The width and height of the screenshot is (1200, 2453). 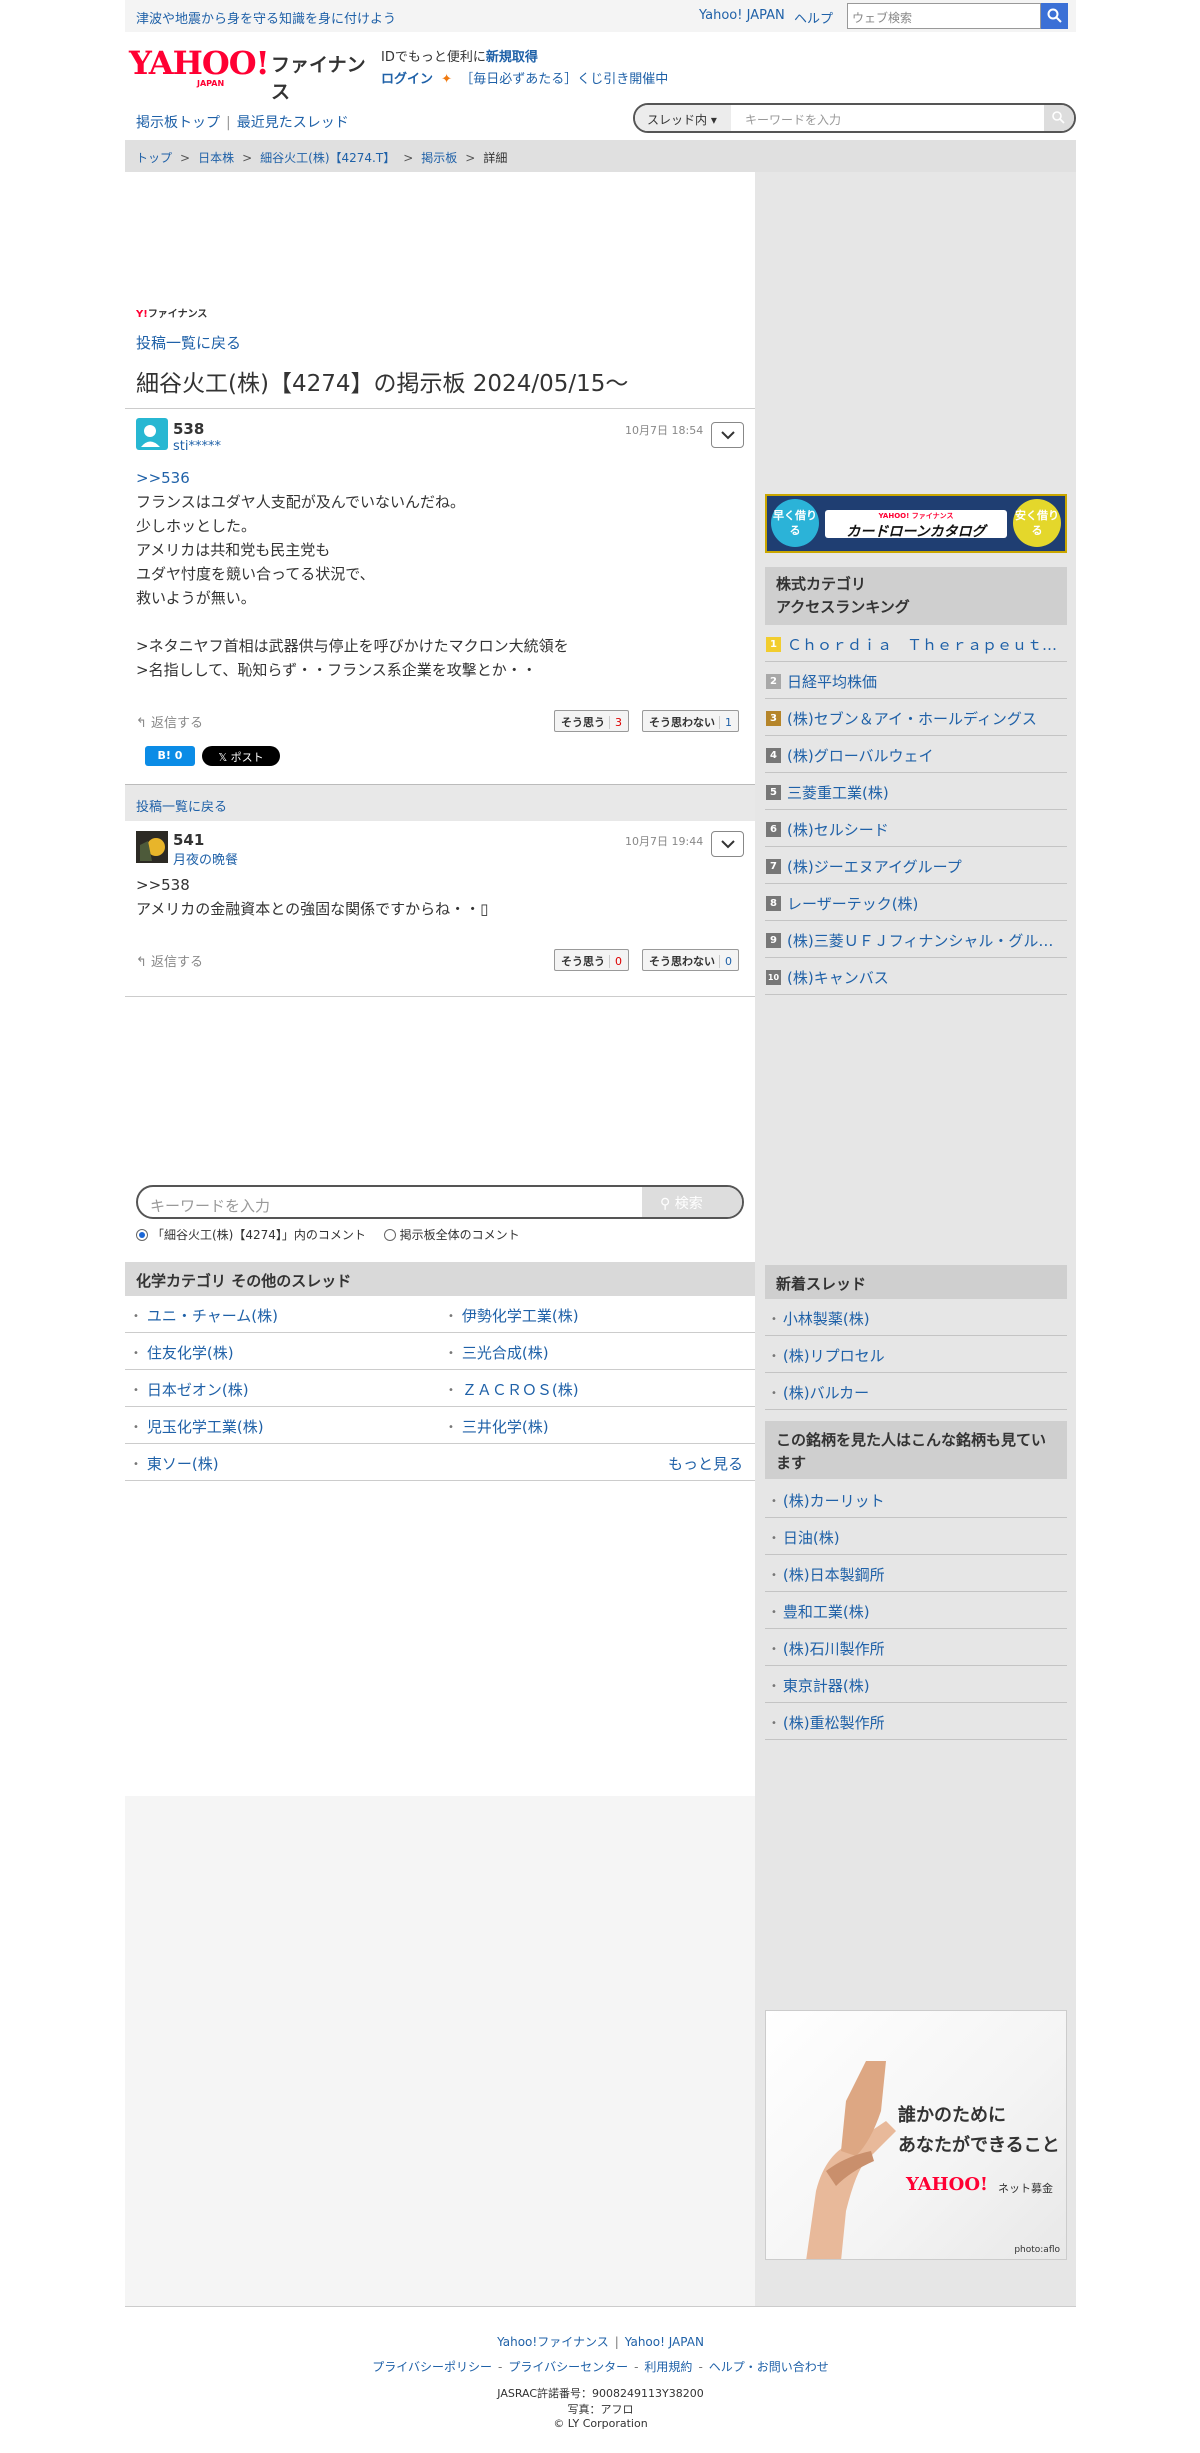 I want to click on recent-threads-link: 最近見たスレッド, so click(x=293, y=123).